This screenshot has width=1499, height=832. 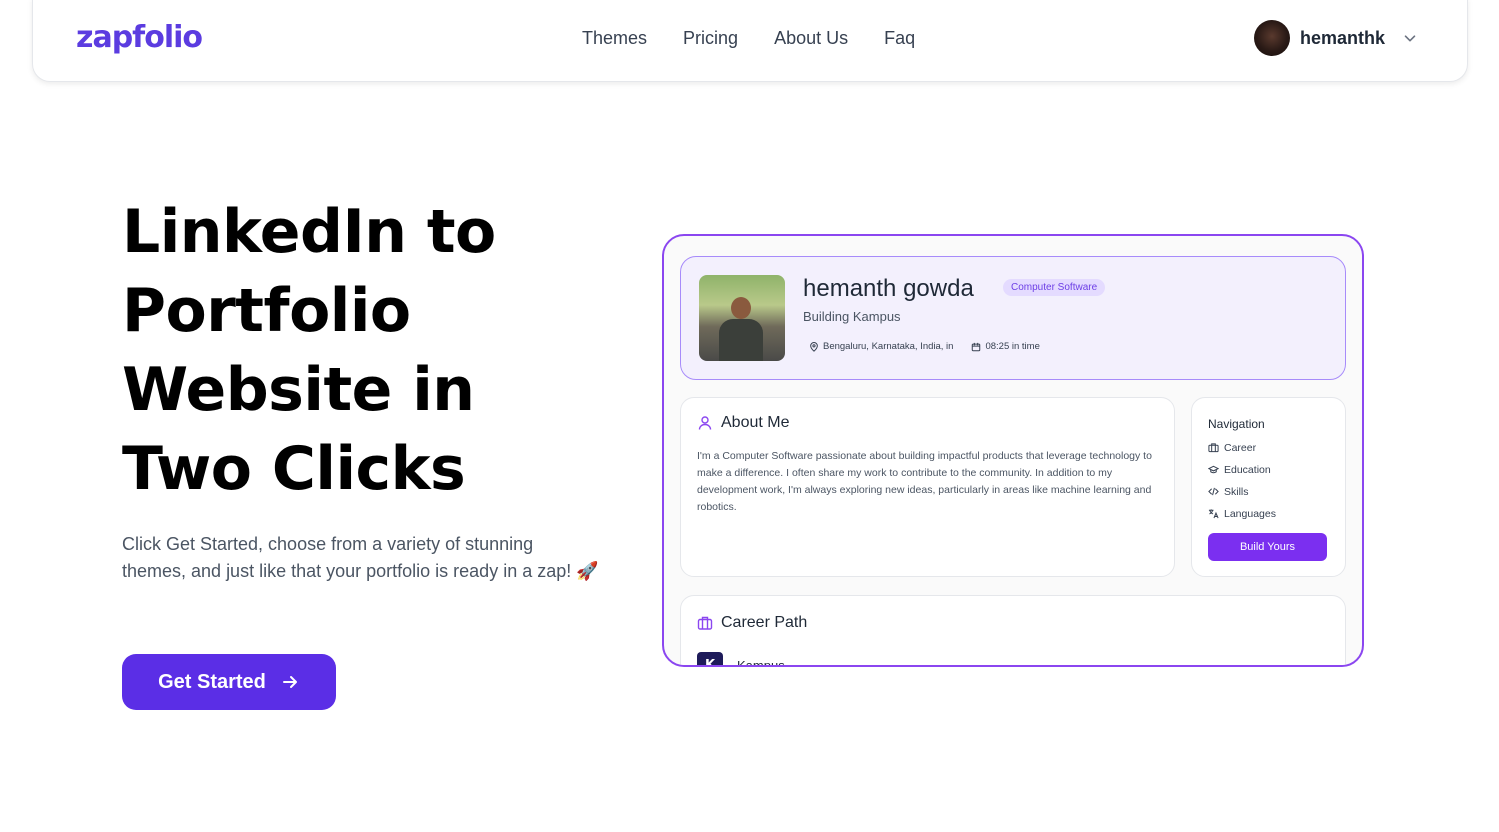 What do you see at coordinates (888, 346) in the screenshot?
I see `location-text: Bengaluru, Karnataka, India, in` at bounding box center [888, 346].